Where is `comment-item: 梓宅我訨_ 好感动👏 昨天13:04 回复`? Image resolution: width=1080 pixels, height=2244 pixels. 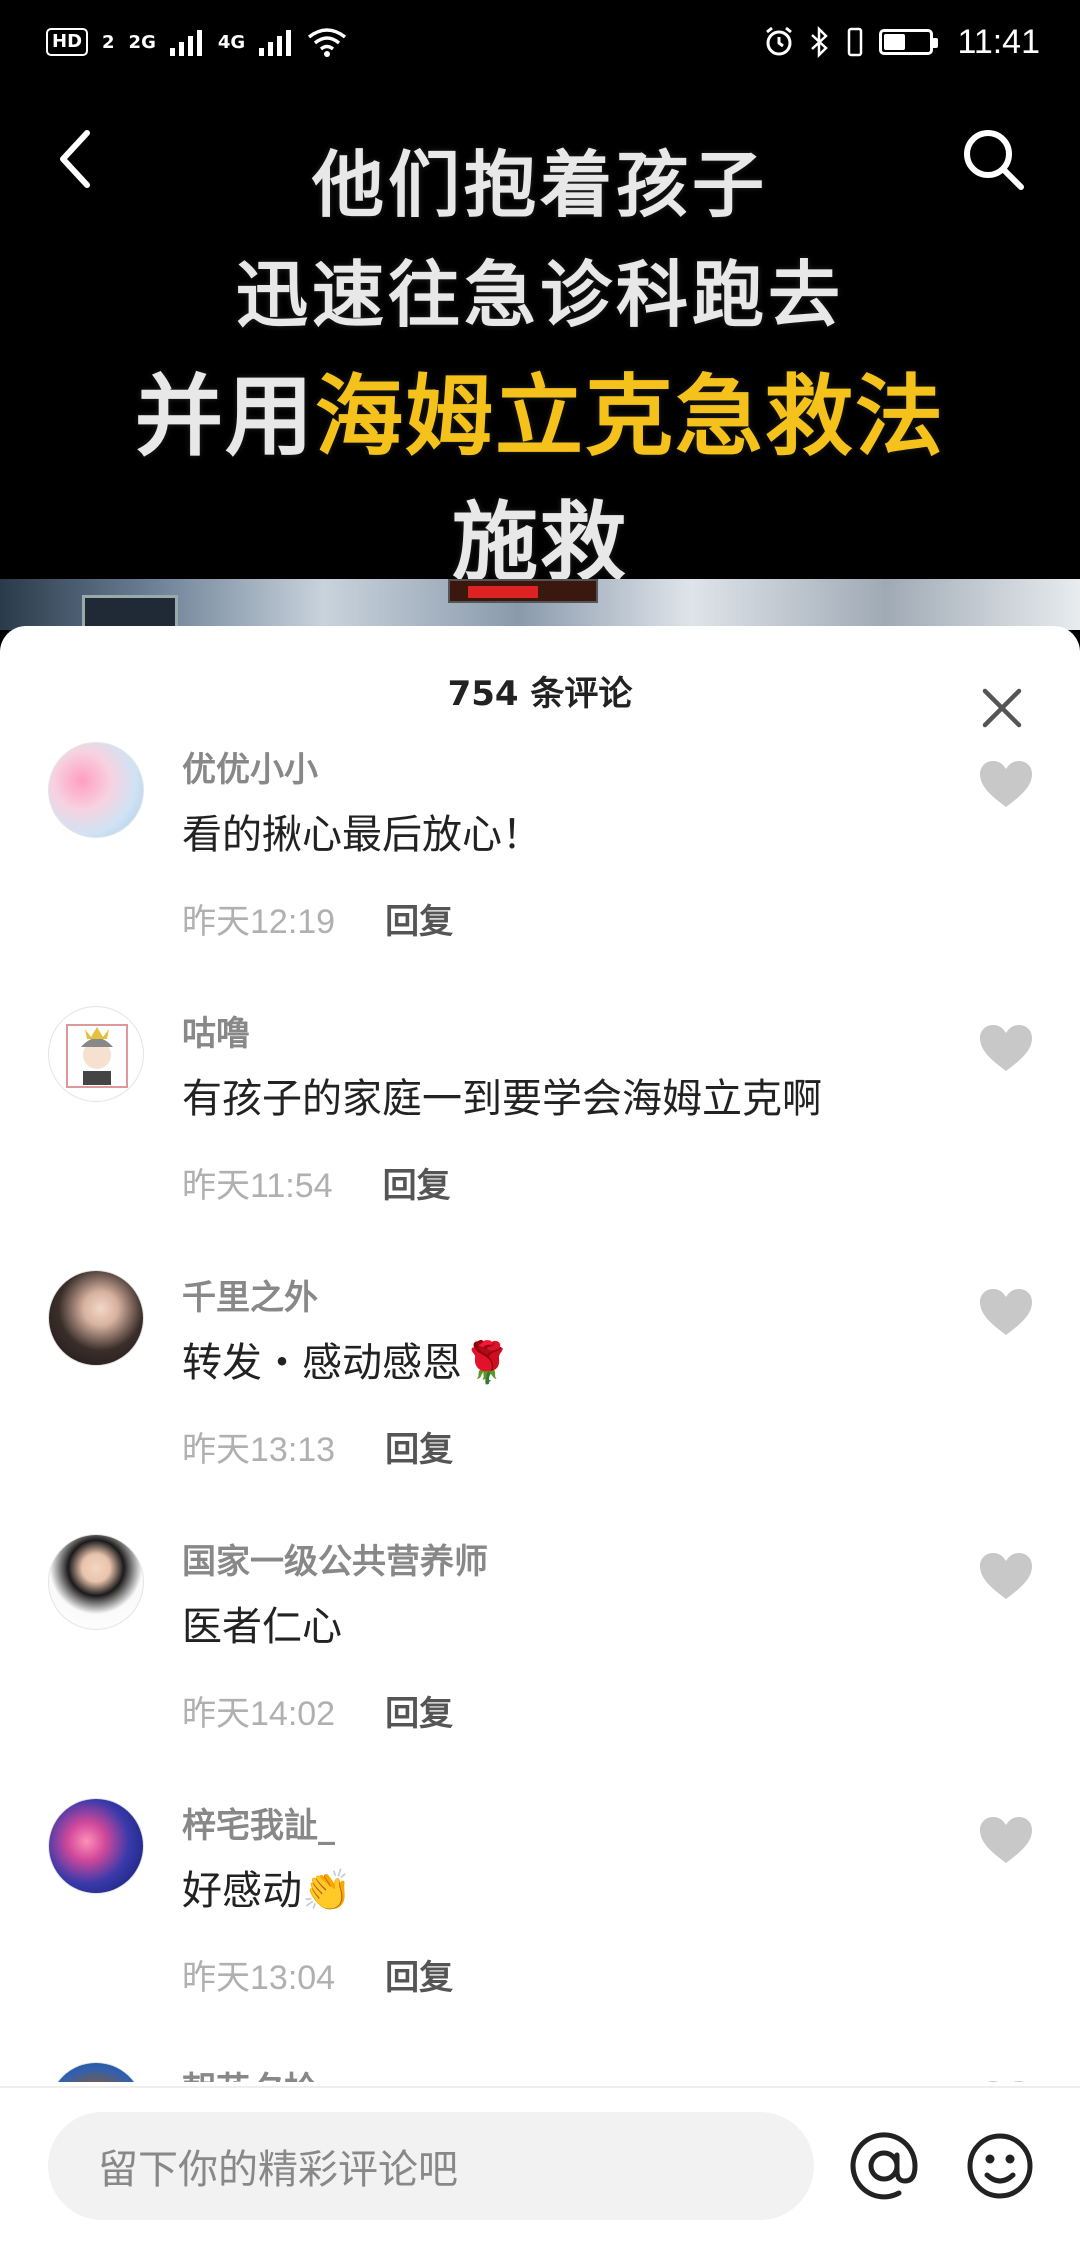 comment-item: 梓宅我訨_ 好感动👏 昨天13:04 回复 is located at coordinates (540, 1930).